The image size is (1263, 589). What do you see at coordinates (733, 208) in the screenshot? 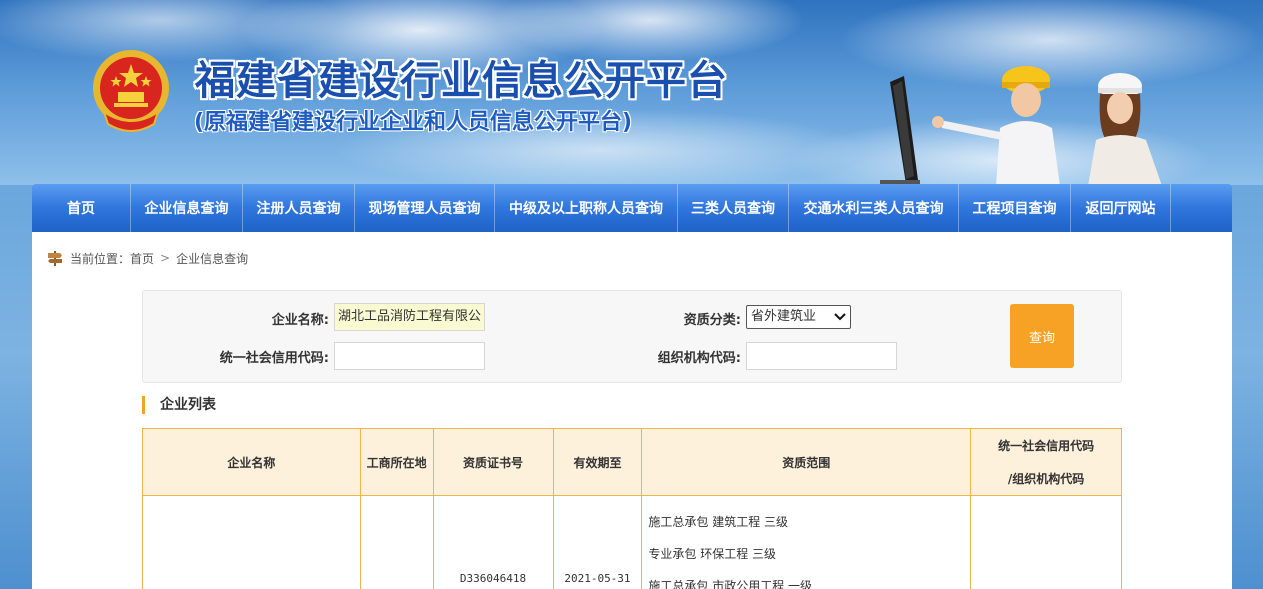
I see `nav-item-three-categories: 三类人员查询` at bounding box center [733, 208].